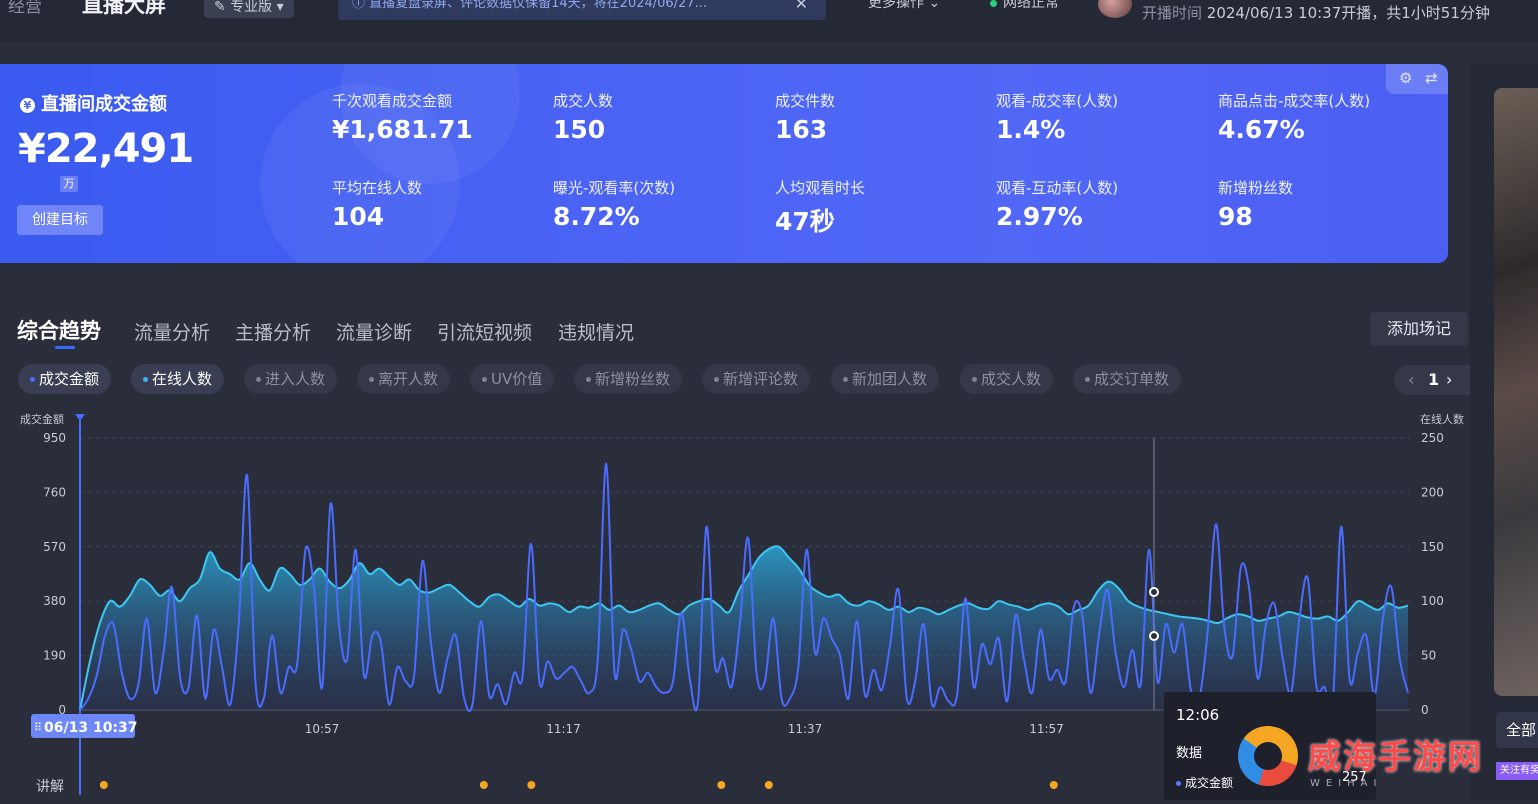 The height and width of the screenshot is (804, 1538). What do you see at coordinates (993, 3) in the screenshot?
I see `status-dot-icon` at bounding box center [993, 3].